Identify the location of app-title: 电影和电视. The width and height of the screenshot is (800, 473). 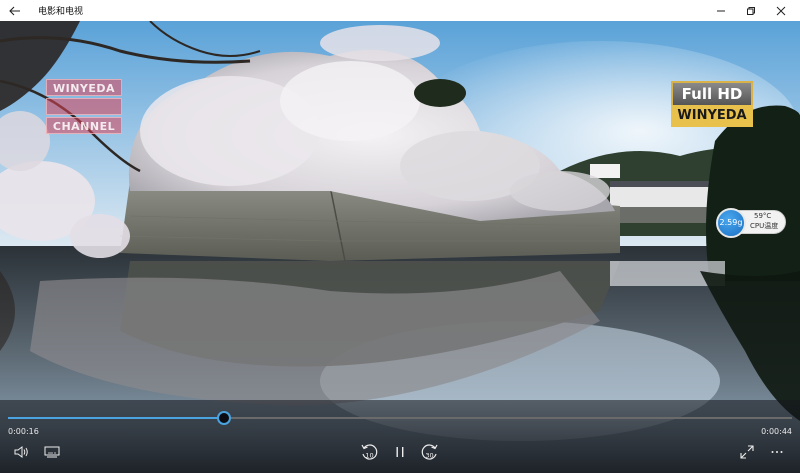
(61, 12).